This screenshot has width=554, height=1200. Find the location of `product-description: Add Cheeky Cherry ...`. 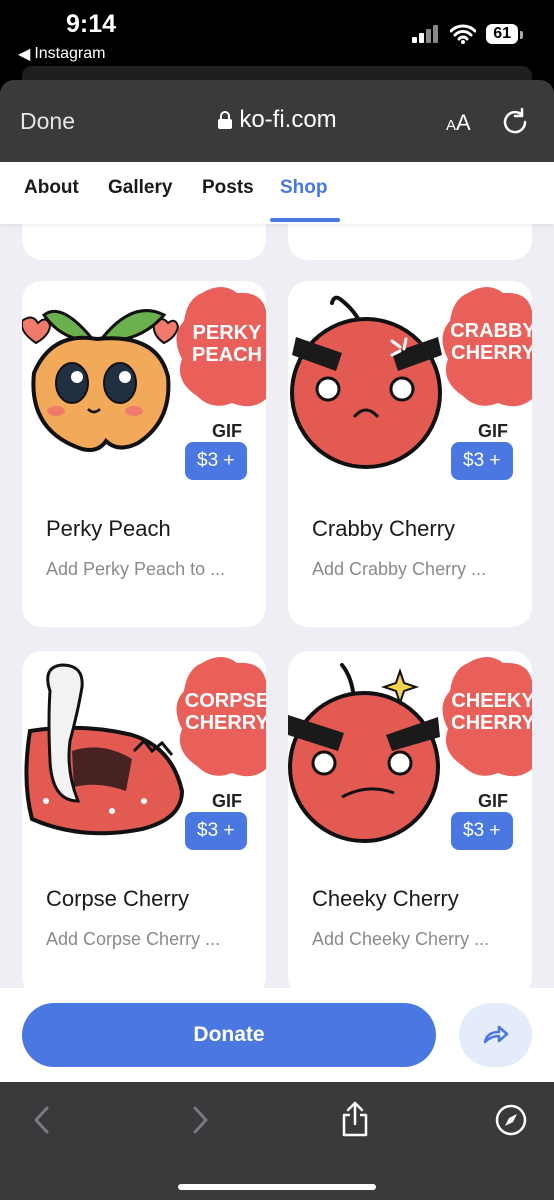

product-description: Add Cheeky Cherry ... is located at coordinates (401, 939).